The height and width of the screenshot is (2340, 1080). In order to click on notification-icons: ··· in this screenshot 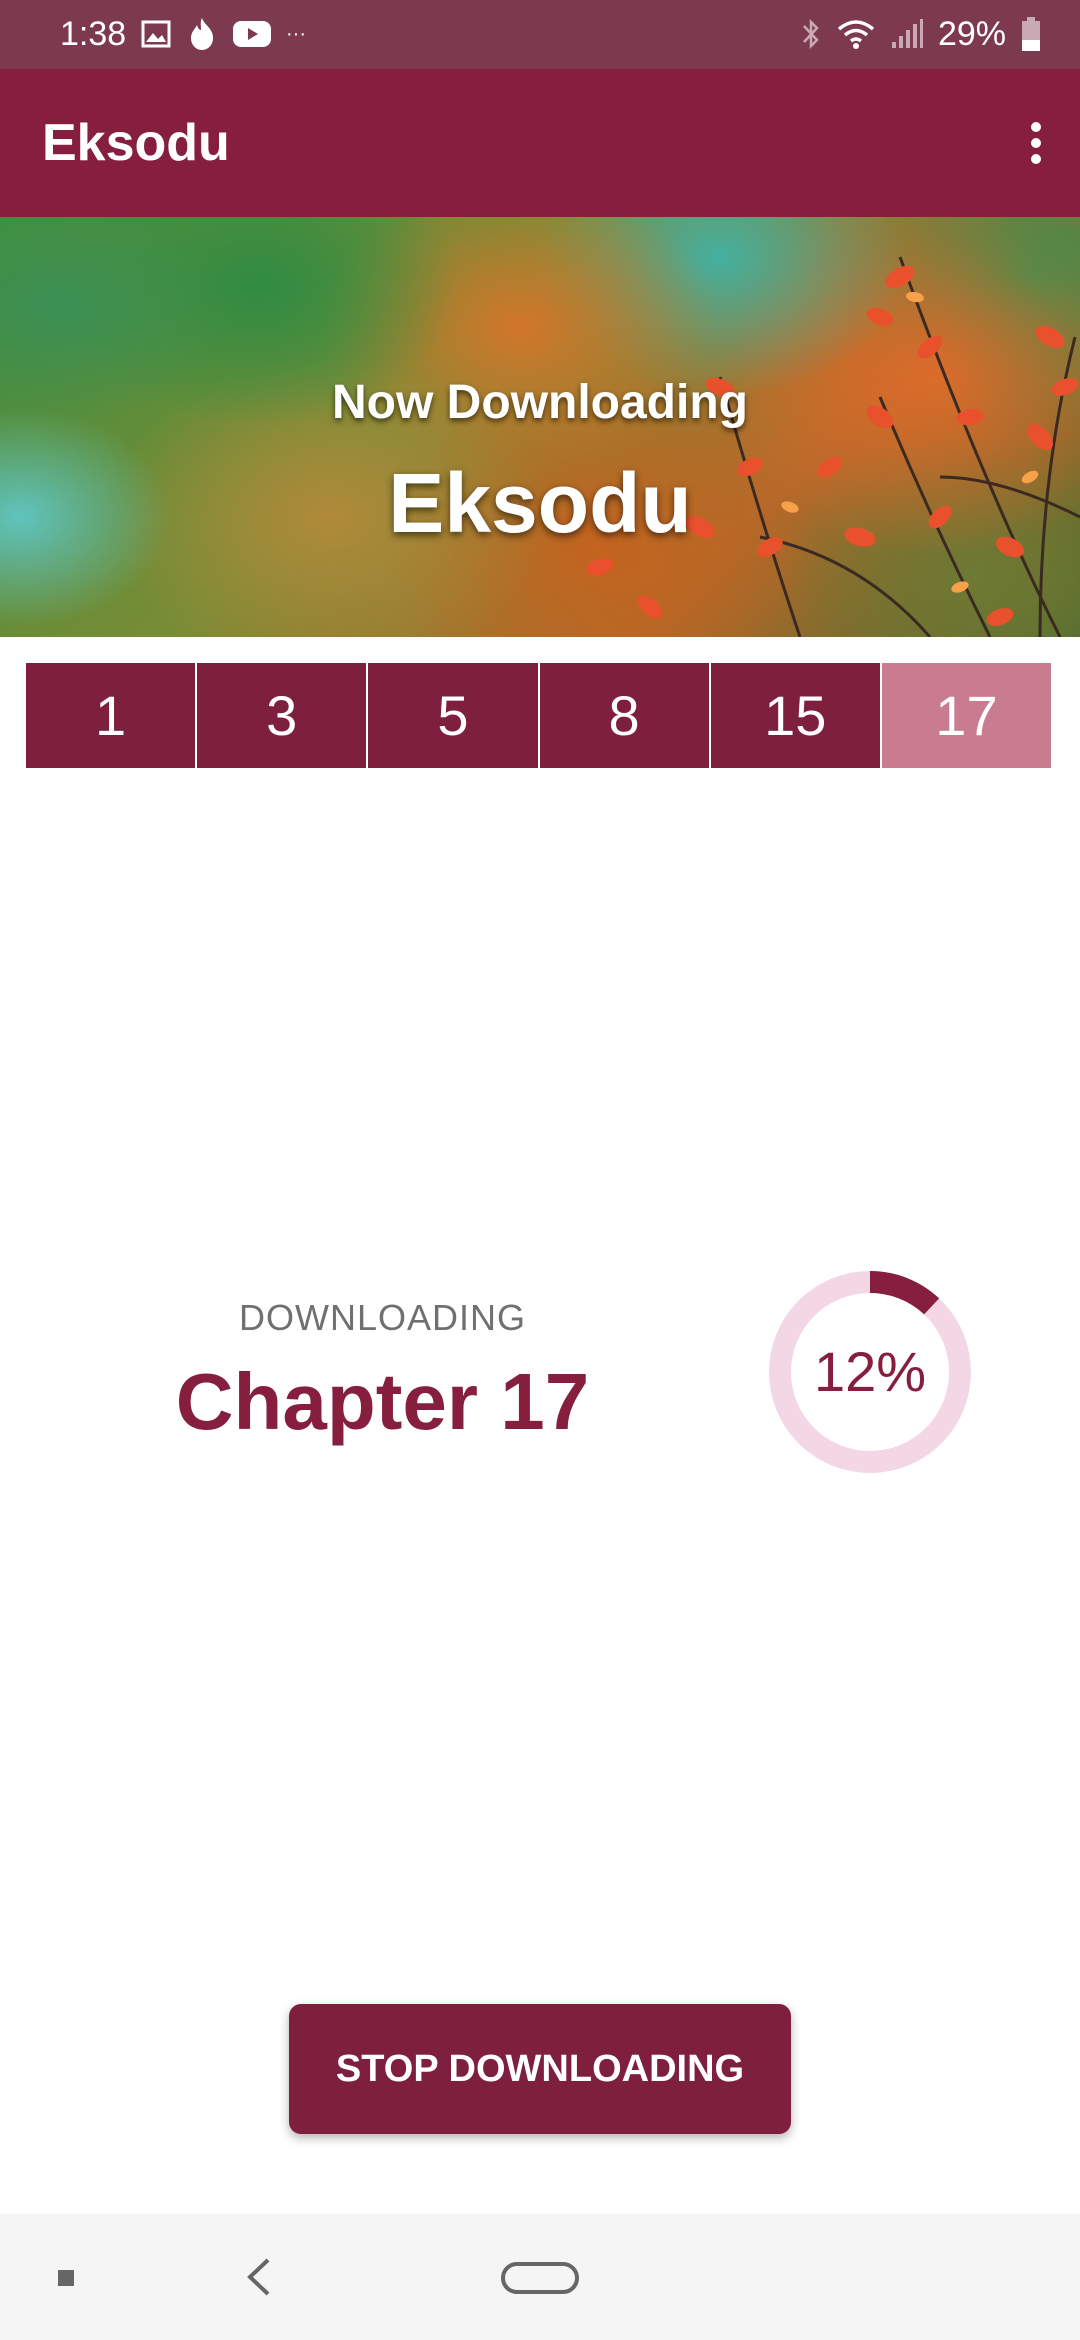, I will do `click(223, 34)`.